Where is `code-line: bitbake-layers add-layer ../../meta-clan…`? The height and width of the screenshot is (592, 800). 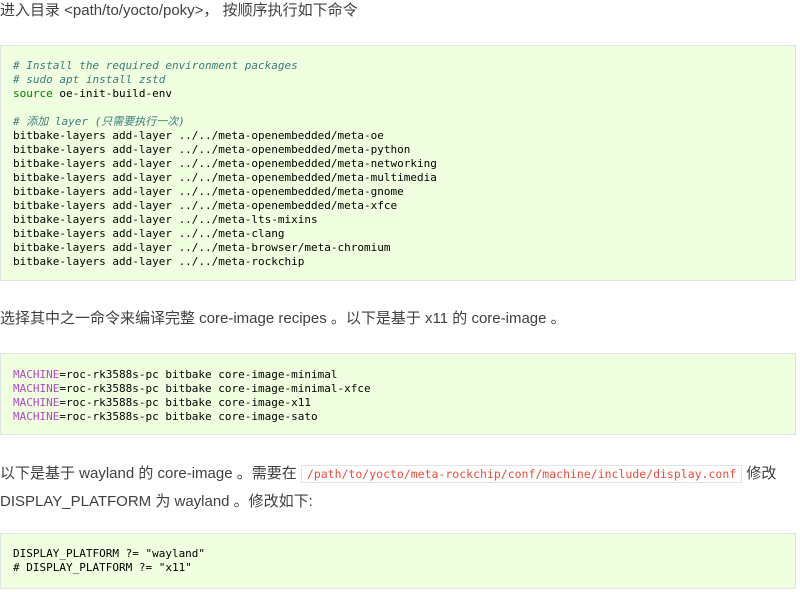
code-line: bitbake-layers add-layer ../../meta-clan… is located at coordinates (149, 233).